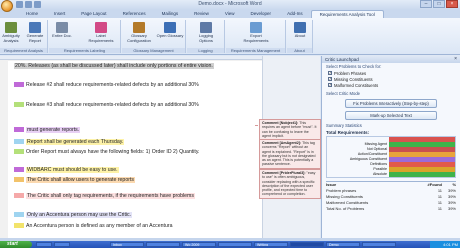 The image size is (460, 248). What do you see at coordinates (455, 59) in the screenshot?
I see `close-pane-icon: ×` at bounding box center [455, 59].